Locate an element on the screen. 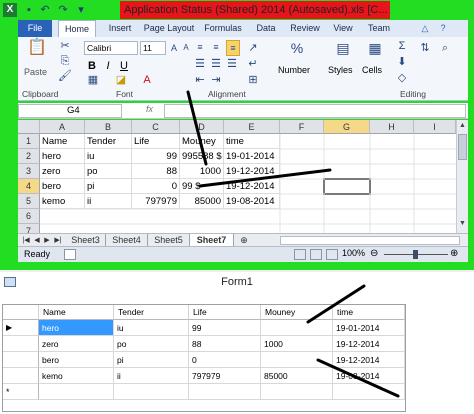 This screenshot has width=474, height=414. annotation-strokes is located at coordinates (259, 139).